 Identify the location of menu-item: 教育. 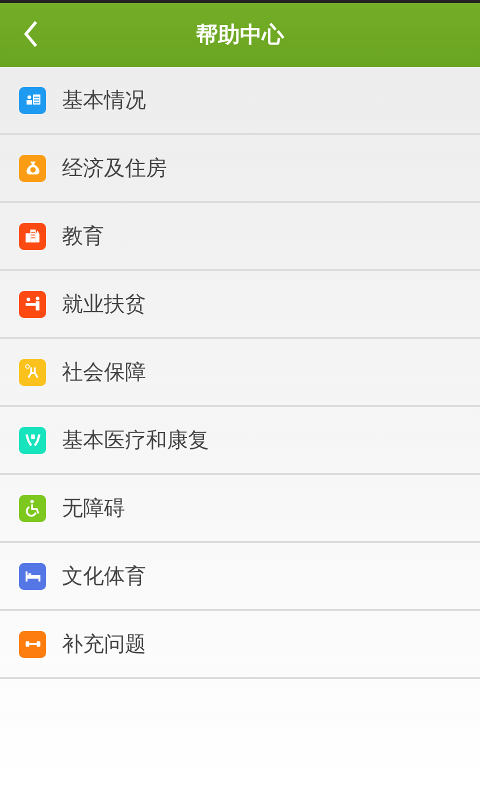
(240, 237).